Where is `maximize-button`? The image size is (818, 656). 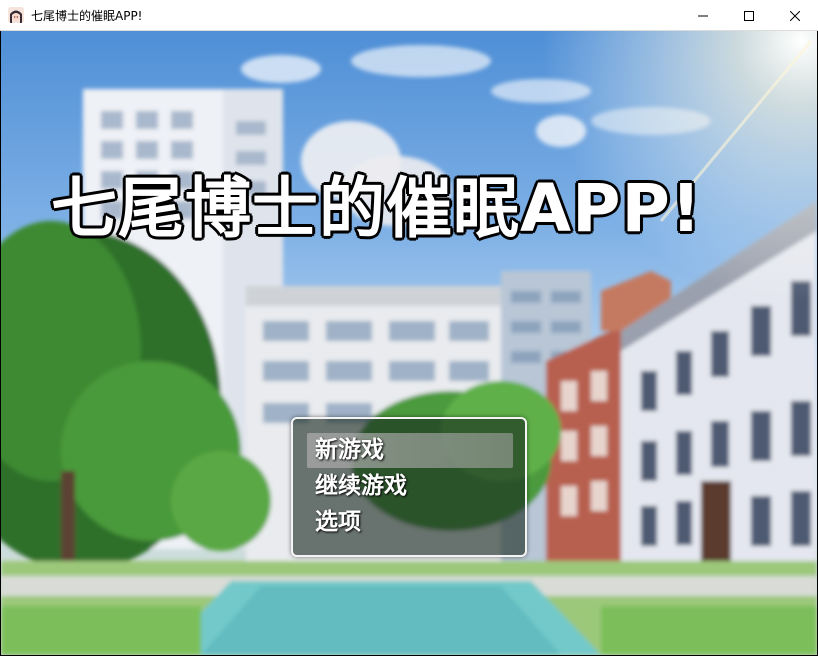
maximize-button is located at coordinates (749, 15).